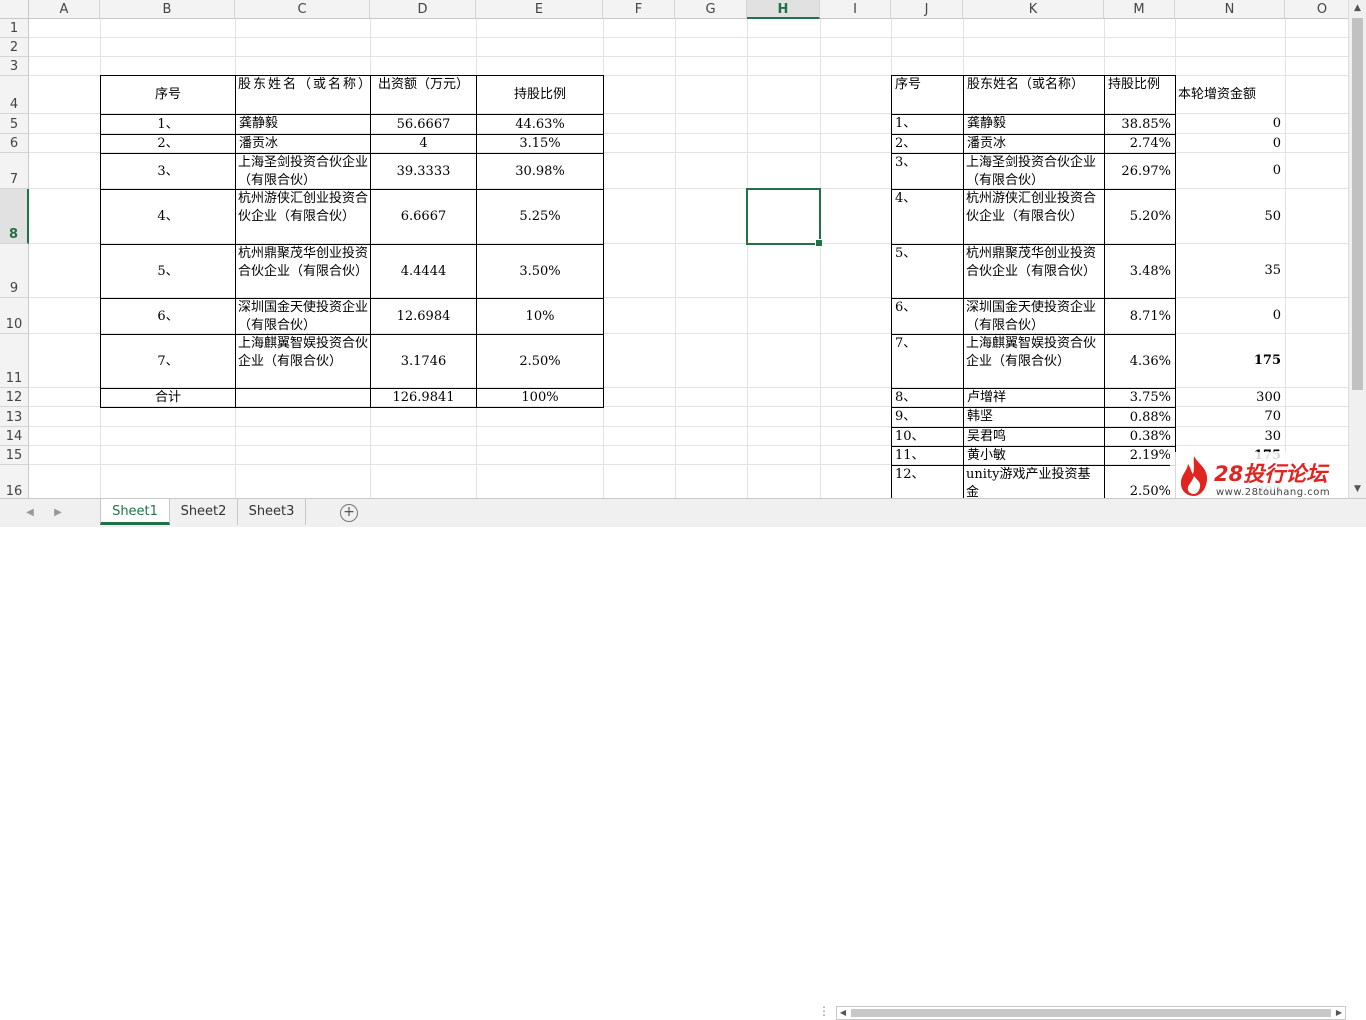 The width and height of the screenshot is (1366, 1020). Describe the element at coordinates (540, 216) in the screenshot. I see `table-cell: 5.25%` at that location.